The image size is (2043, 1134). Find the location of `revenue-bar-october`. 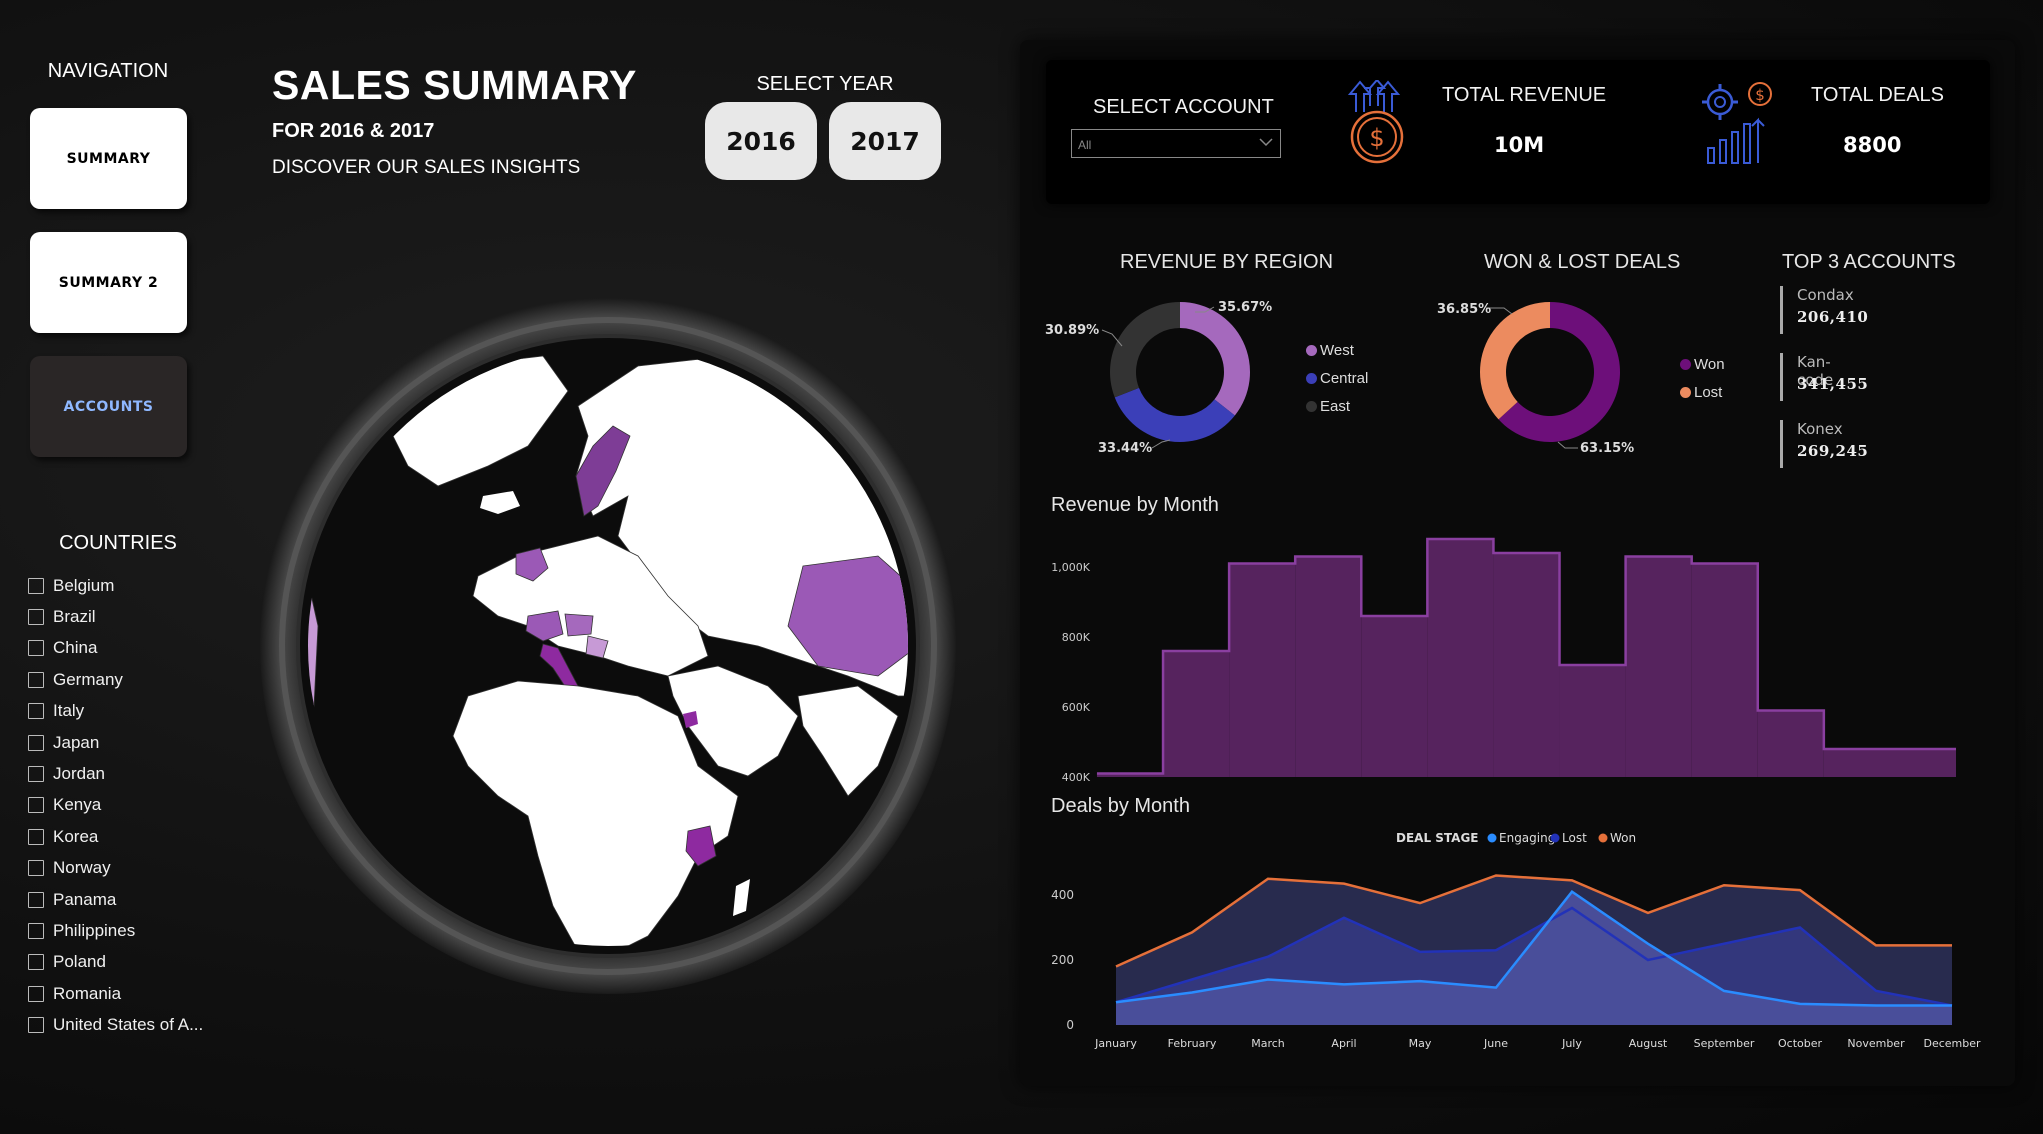

revenue-bar-october is located at coordinates (1724, 670).